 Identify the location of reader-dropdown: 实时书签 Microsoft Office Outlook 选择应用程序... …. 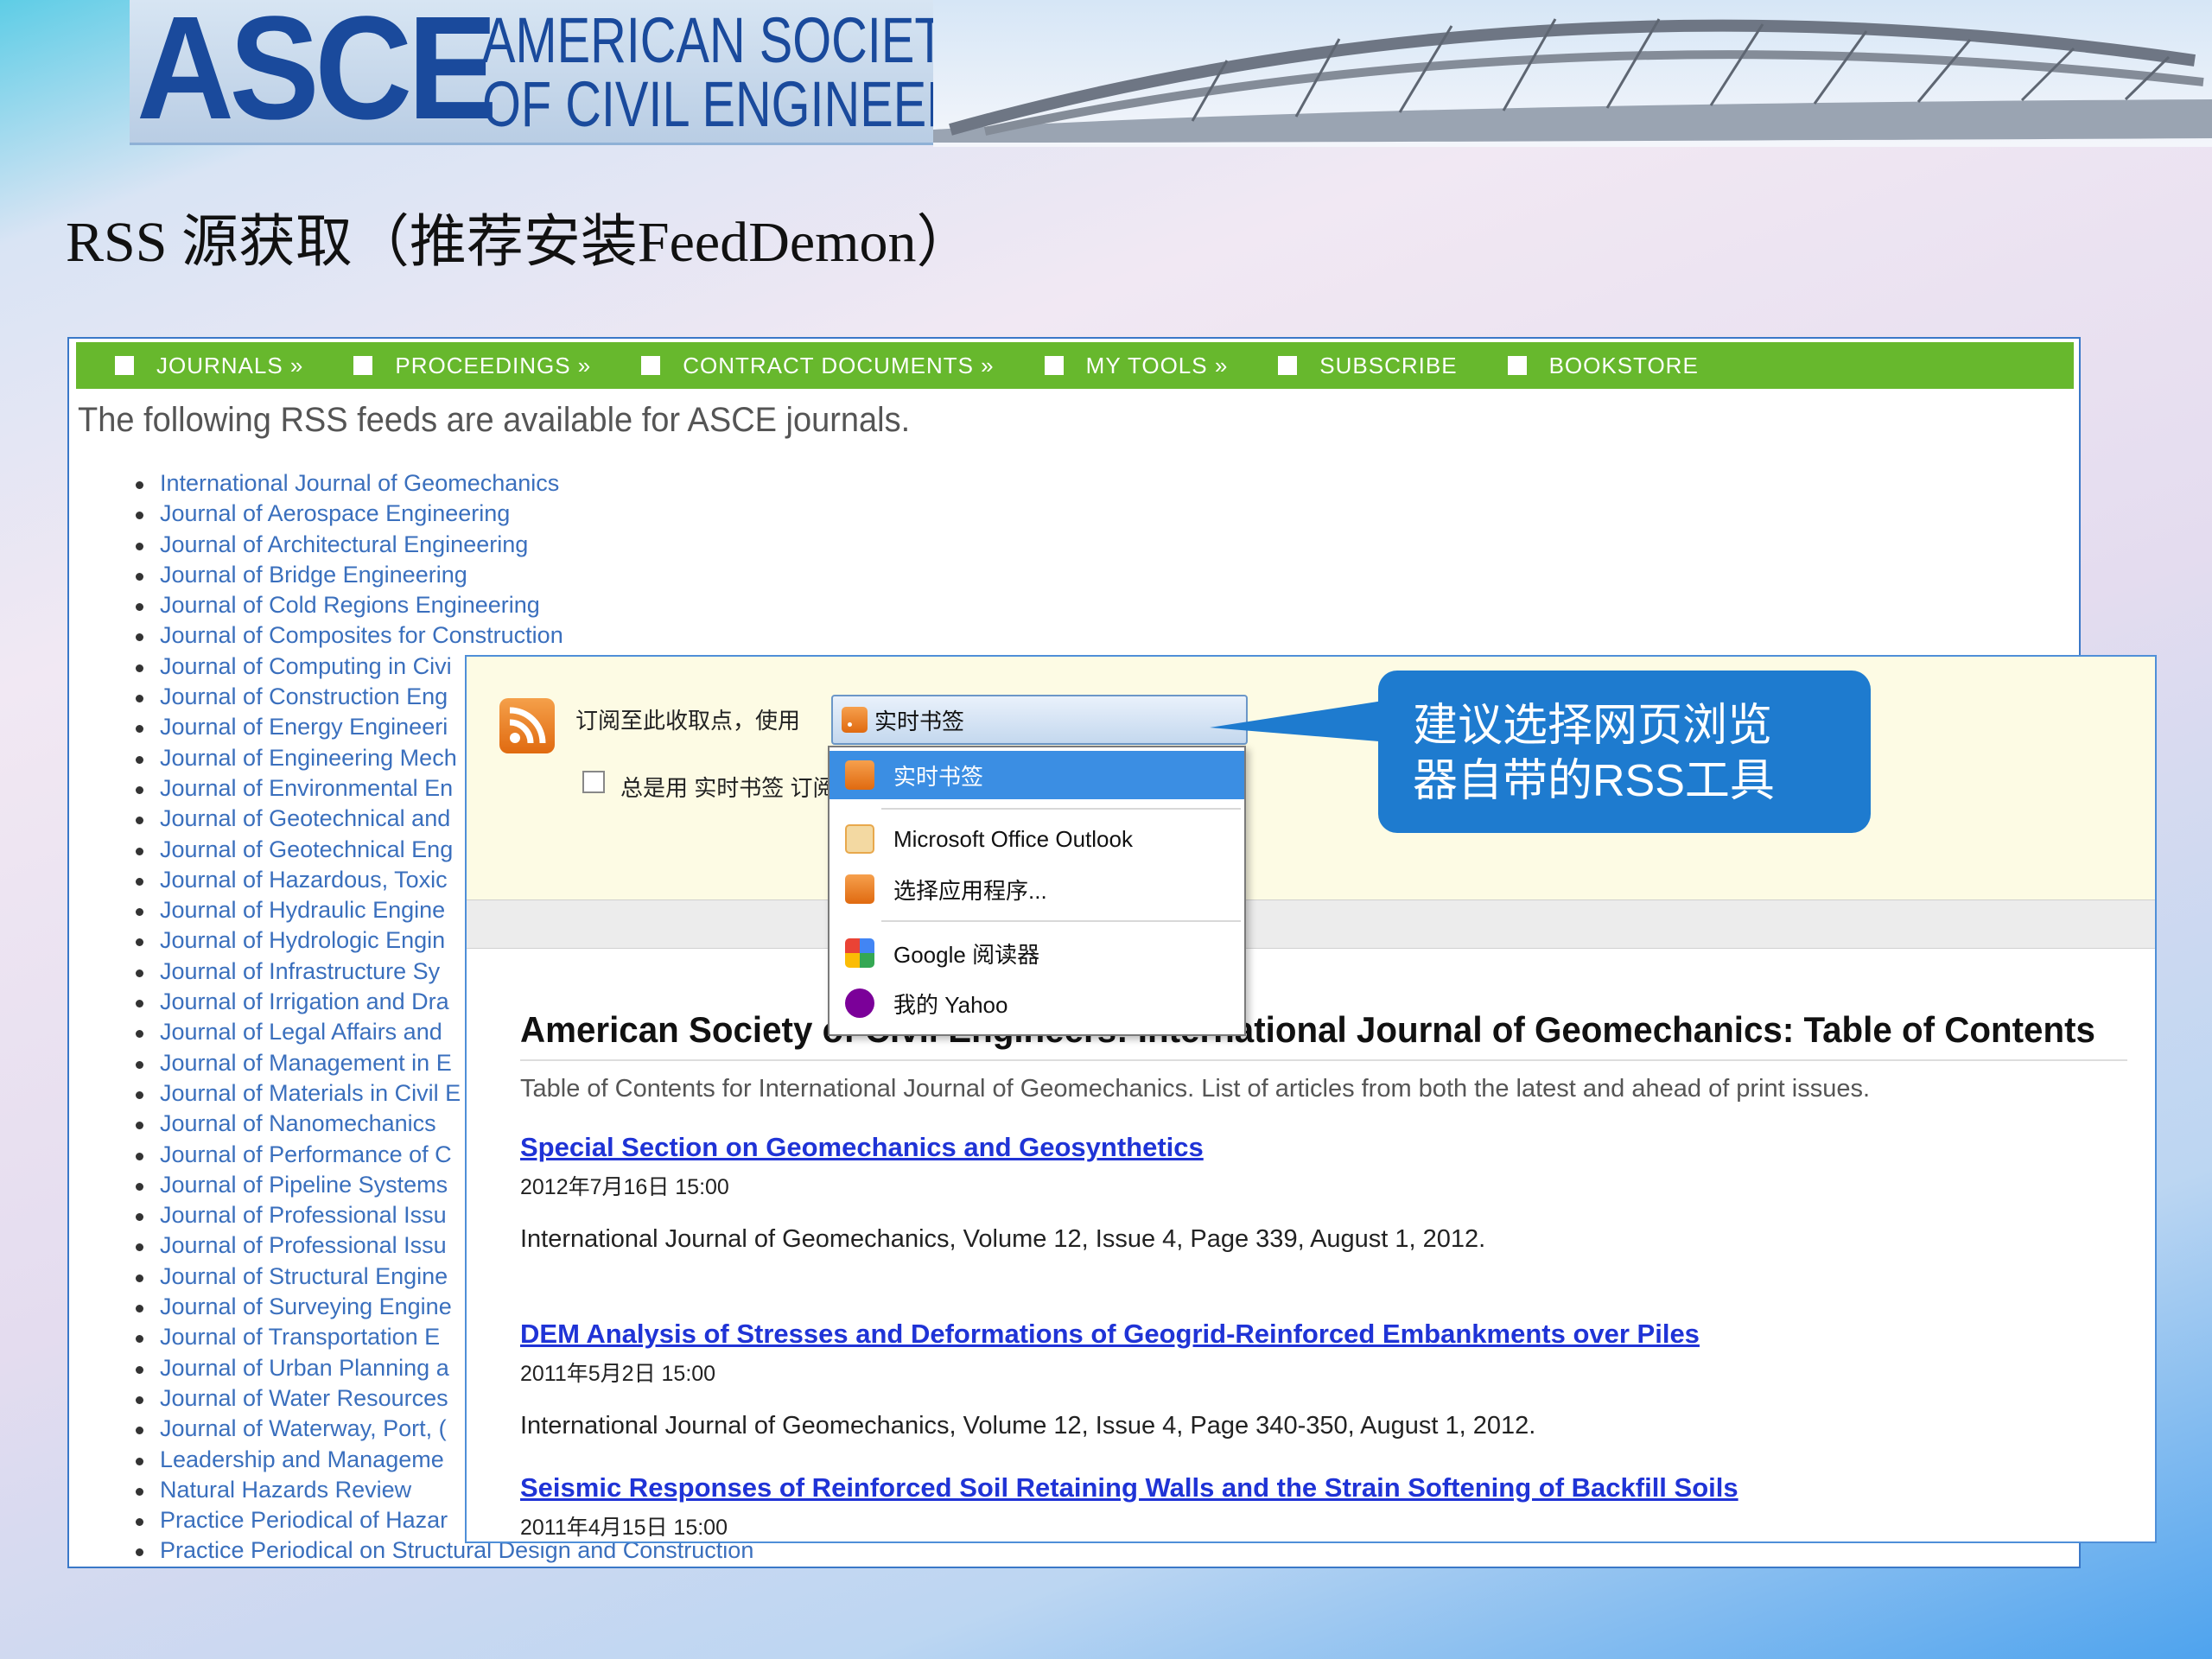
(1037, 891).